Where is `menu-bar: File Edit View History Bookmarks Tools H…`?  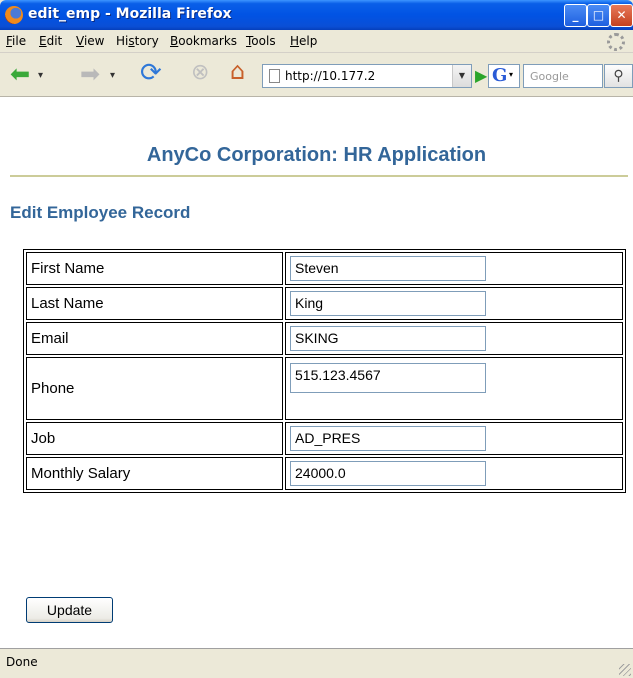
menu-bar: File Edit View History Bookmarks Tools H… is located at coordinates (316, 41).